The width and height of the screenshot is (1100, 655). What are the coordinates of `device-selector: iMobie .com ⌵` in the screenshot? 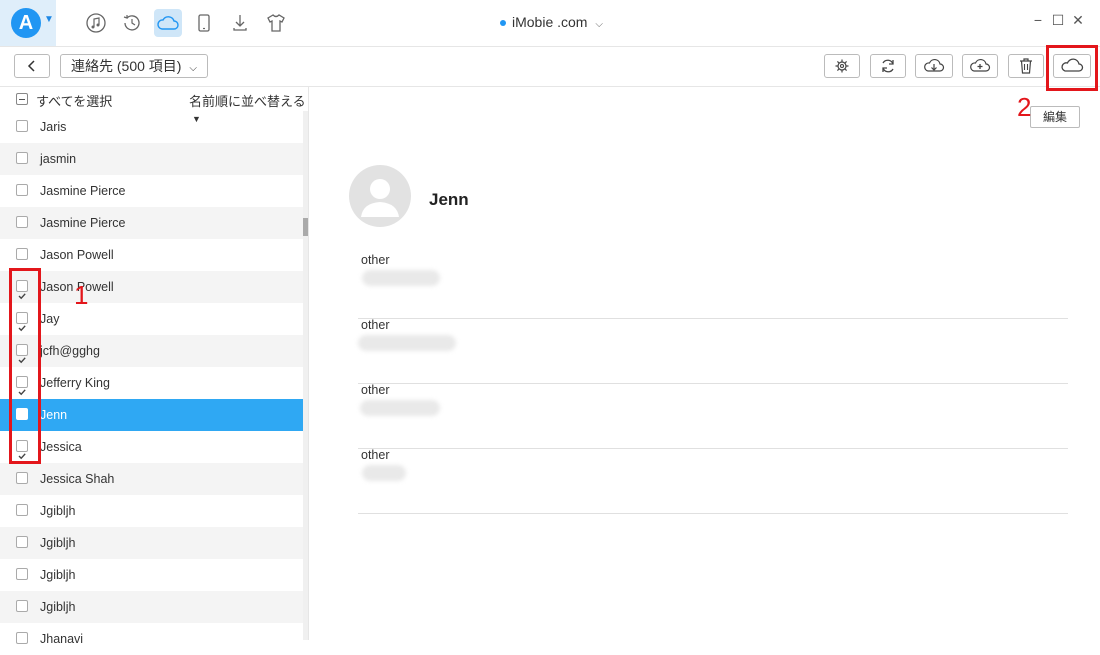 It's located at (551, 22).